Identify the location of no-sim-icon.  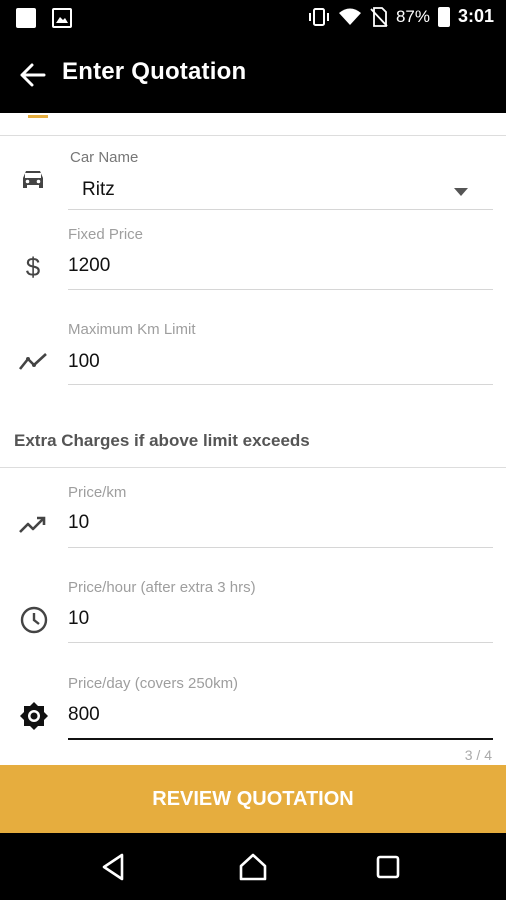
(379, 16).